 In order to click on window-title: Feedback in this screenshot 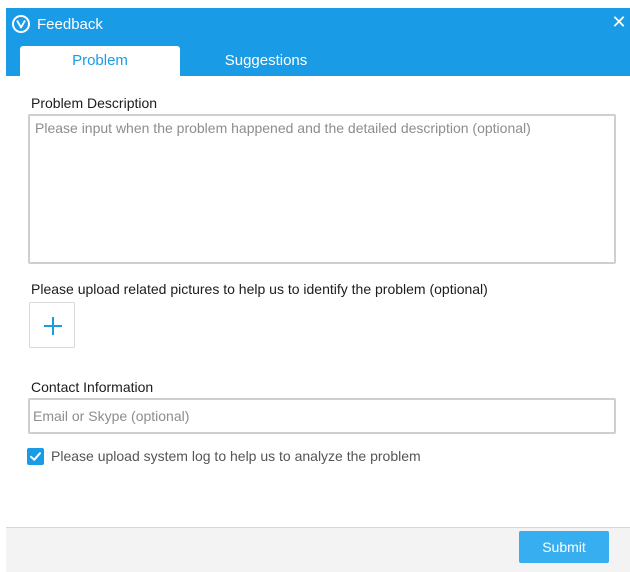, I will do `click(70, 24)`.